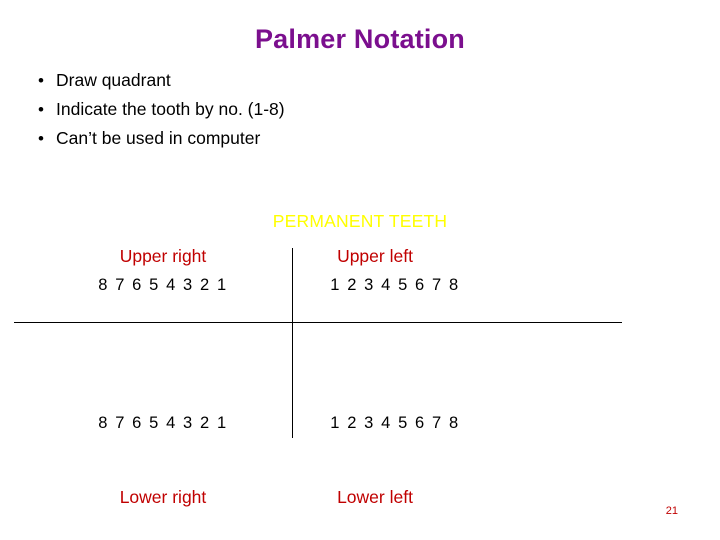  What do you see at coordinates (375, 256) in the screenshot?
I see `upper-left-label: Upper left` at bounding box center [375, 256].